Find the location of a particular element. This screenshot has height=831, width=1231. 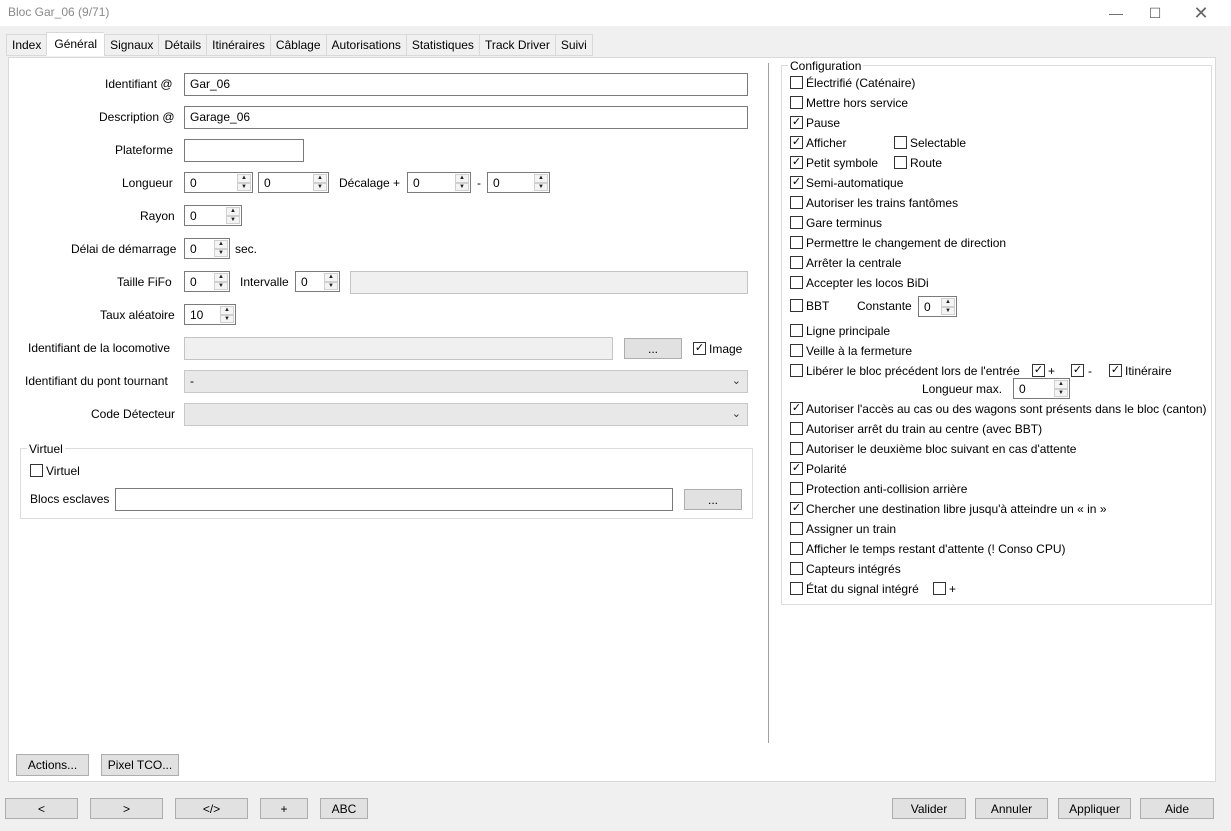

tab-index: Index is located at coordinates (26, 45).